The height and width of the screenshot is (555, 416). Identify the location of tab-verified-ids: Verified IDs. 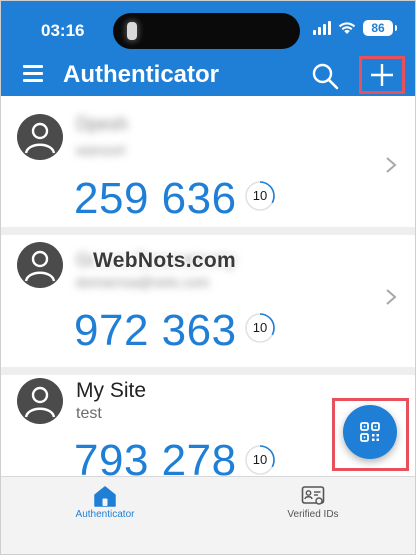
(312, 515).